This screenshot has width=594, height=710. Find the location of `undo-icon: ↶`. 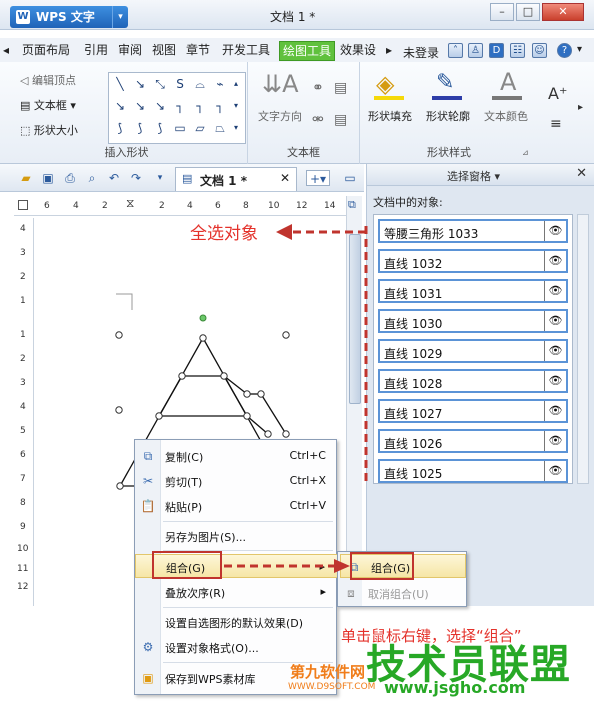

undo-icon: ↶ is located at coordinates (114, 178).